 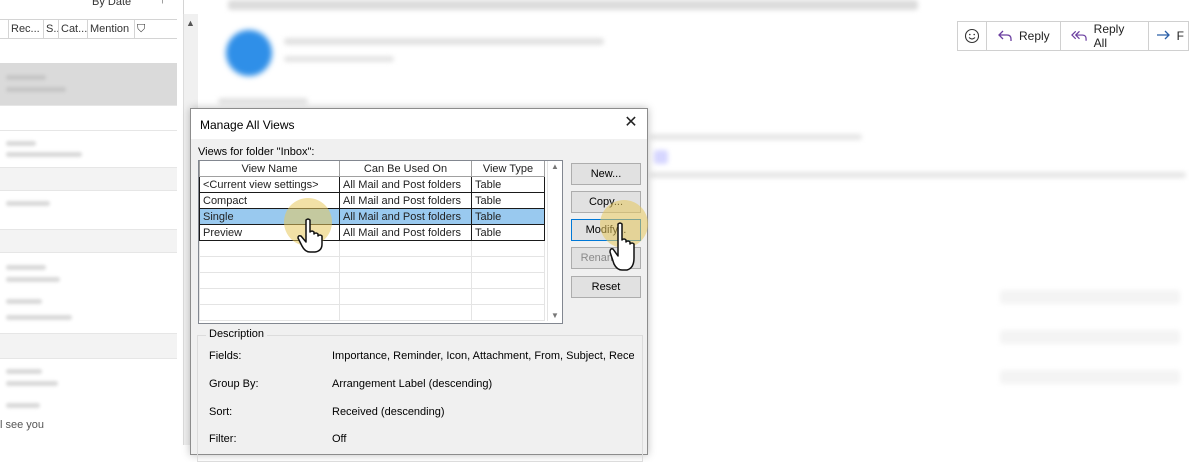 I want to click on table-row-selected: Single All Mail and Post folders Table, so click(x=372, y=216).